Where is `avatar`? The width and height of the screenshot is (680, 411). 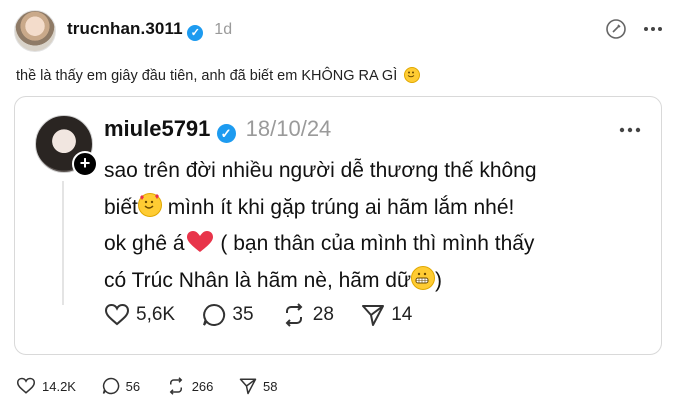 avatar is located at coordinates (35, 31).